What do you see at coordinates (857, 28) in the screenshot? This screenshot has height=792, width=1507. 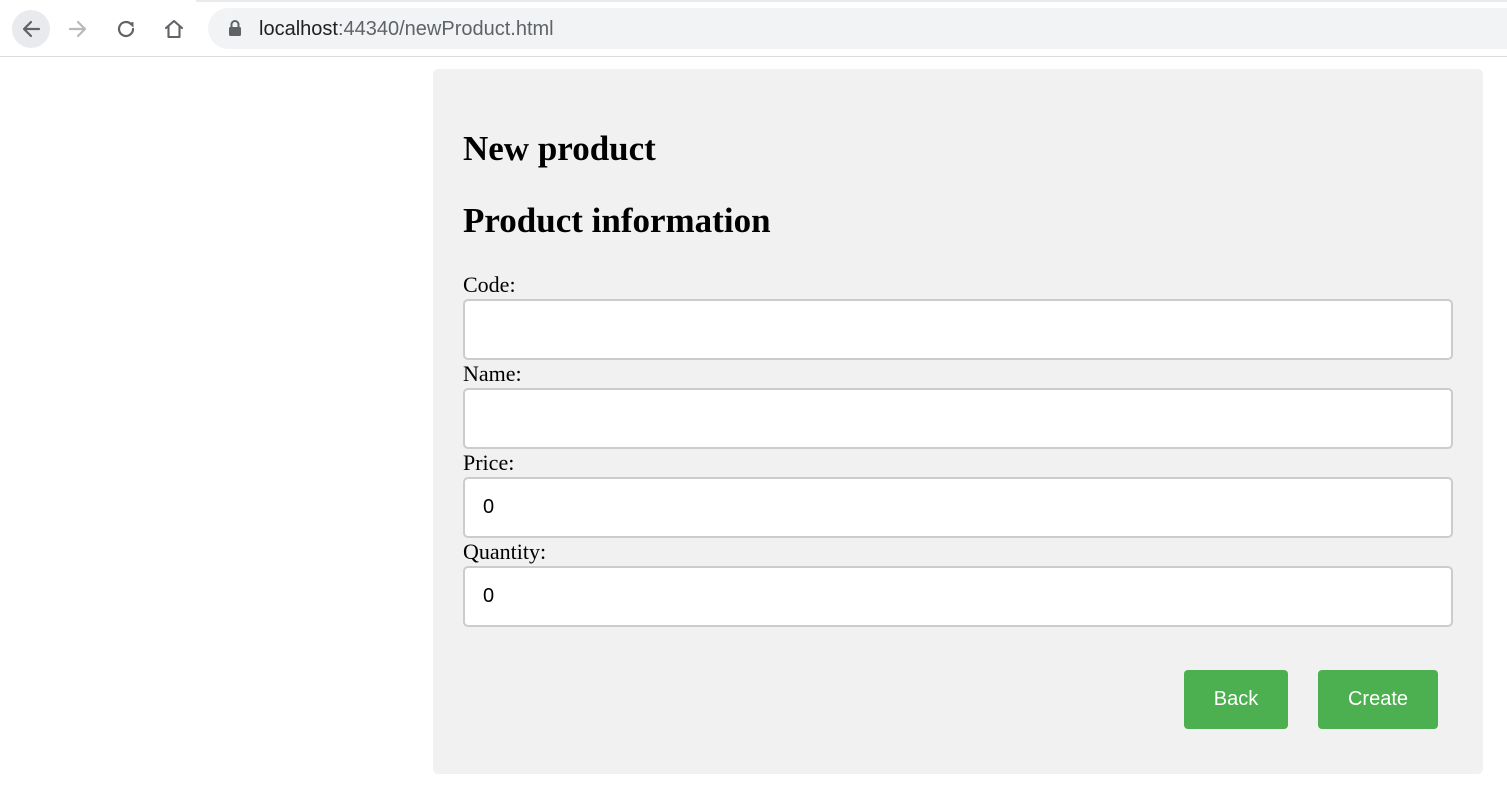 I see `address-bar: localhost:44340/newProduct.html` at bounding box center [857, 28].